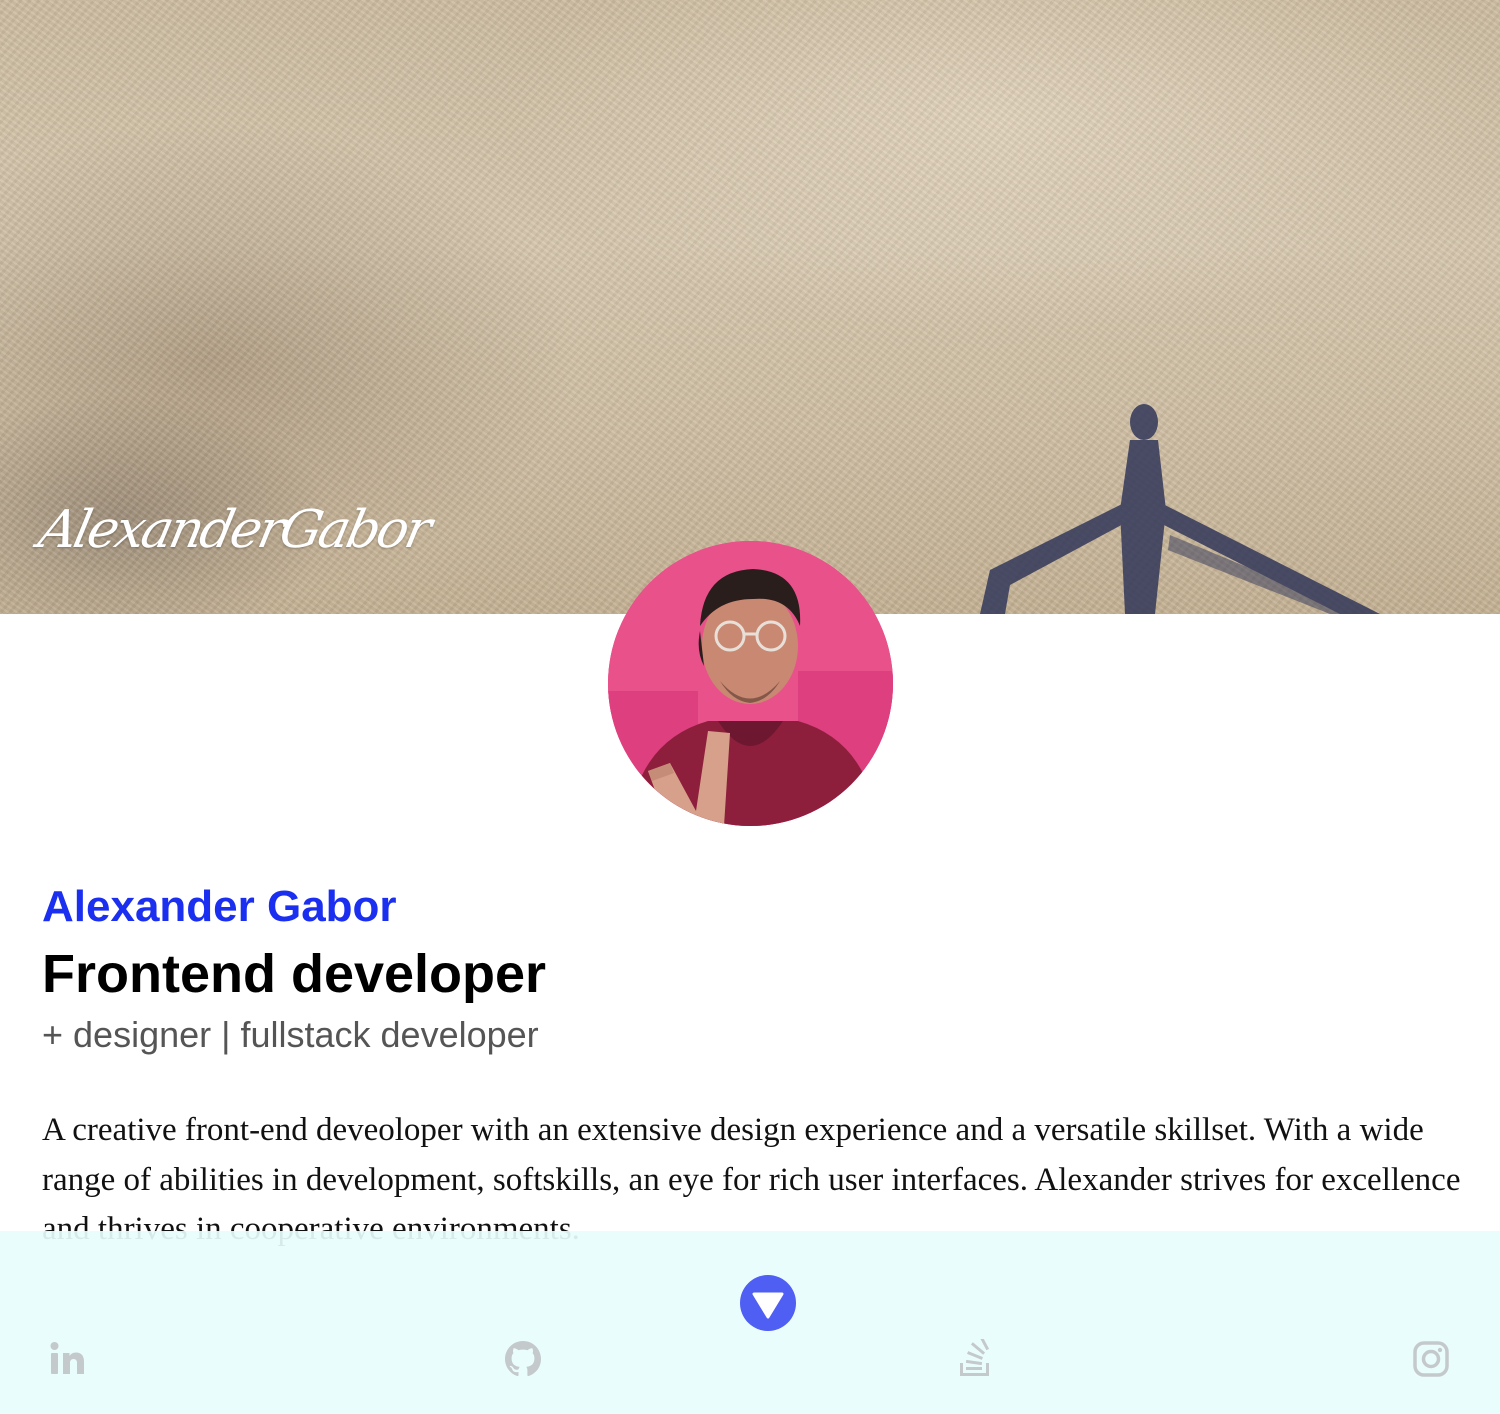  I want to click on github-icon, so click(523, 1359).